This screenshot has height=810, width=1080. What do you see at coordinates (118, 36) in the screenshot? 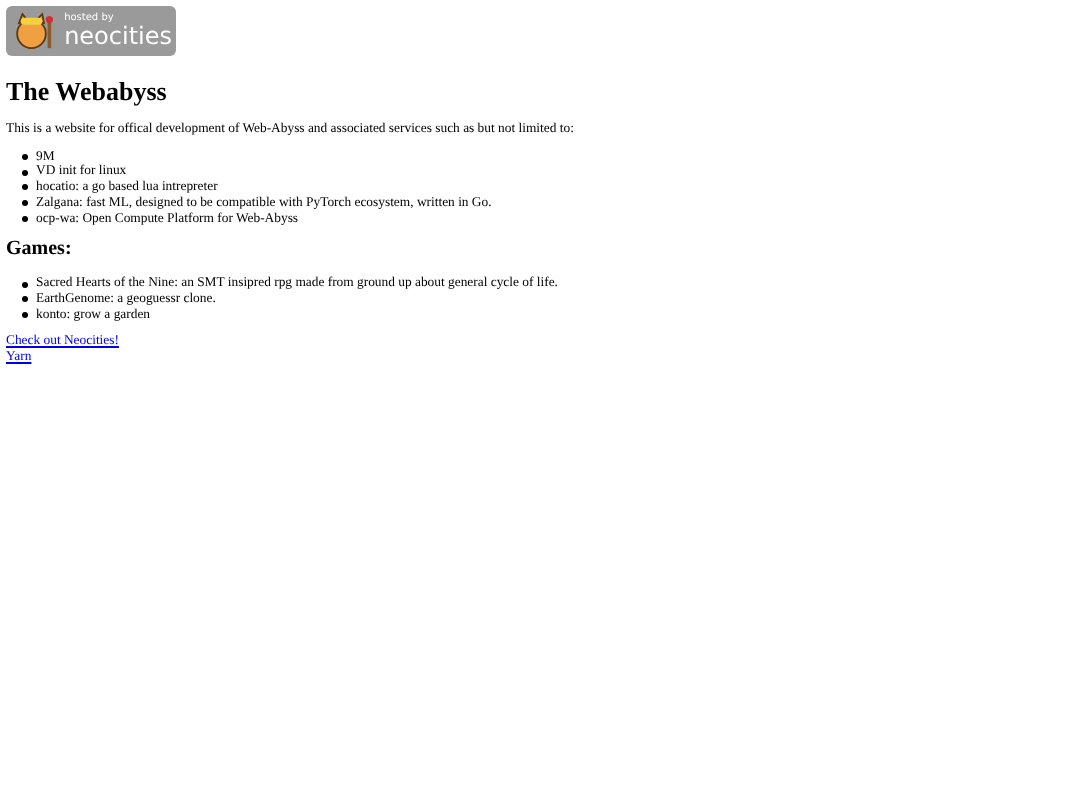
I see `badge-wordmark: neocities` at bounding box center [118, 36].